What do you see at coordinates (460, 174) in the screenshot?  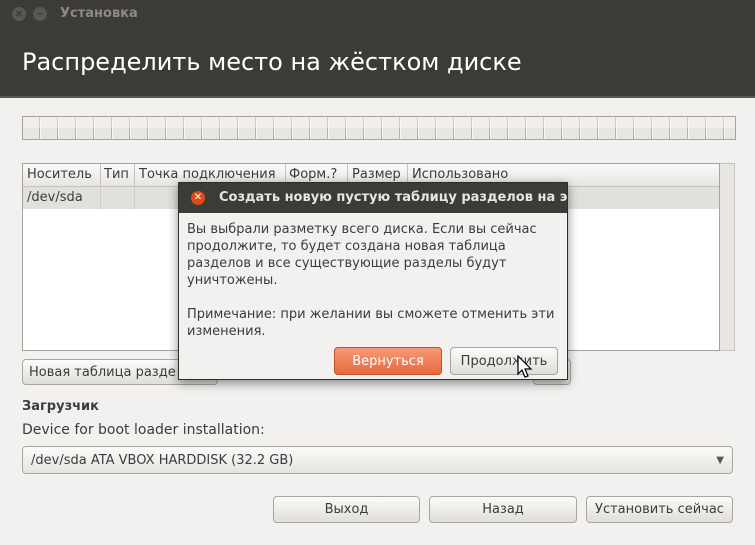 I see `column-header-used: Использовано` at bounding box center [460, 174].